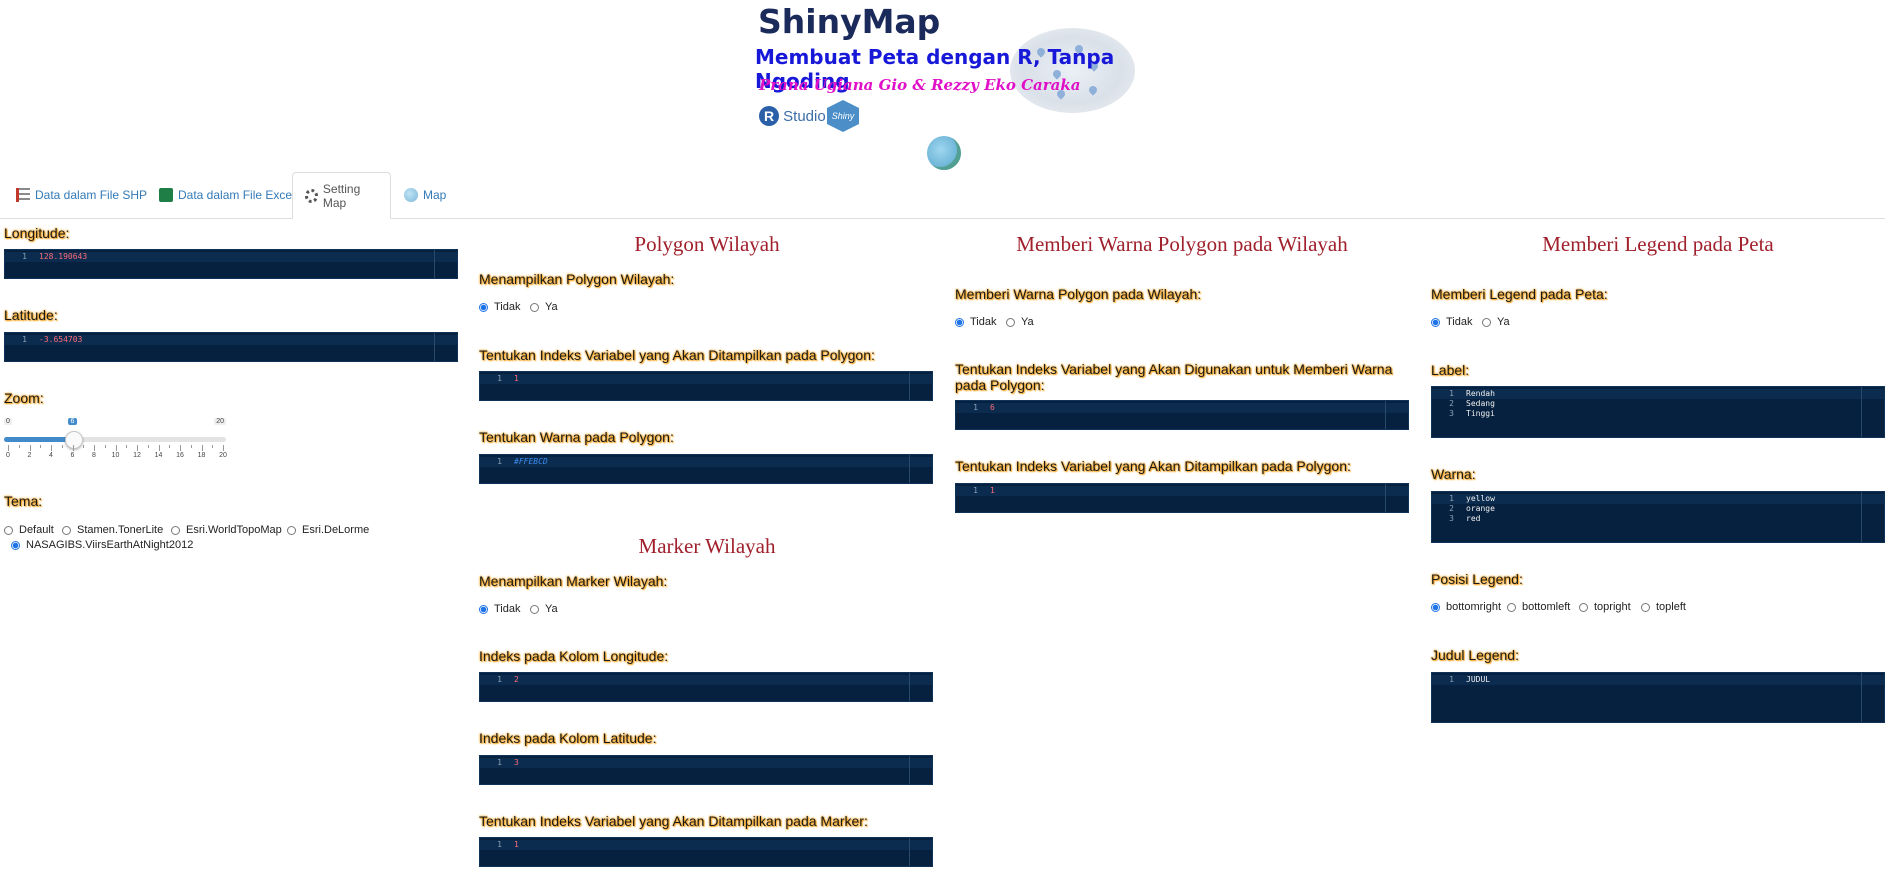  I want to click on tab-setting-map: Setting Map, so click(341, 195).